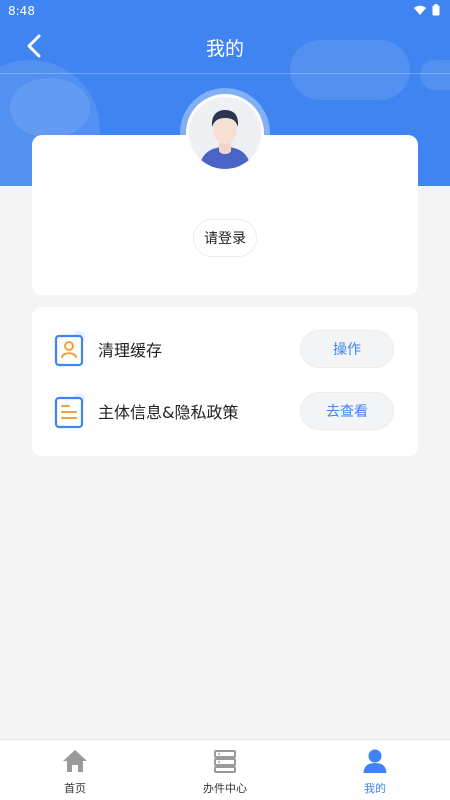 This screenshot has height=800, width=450. Describe the element at coordinates (436, 11) in the screenshot. I see `battery-icon` at that location.